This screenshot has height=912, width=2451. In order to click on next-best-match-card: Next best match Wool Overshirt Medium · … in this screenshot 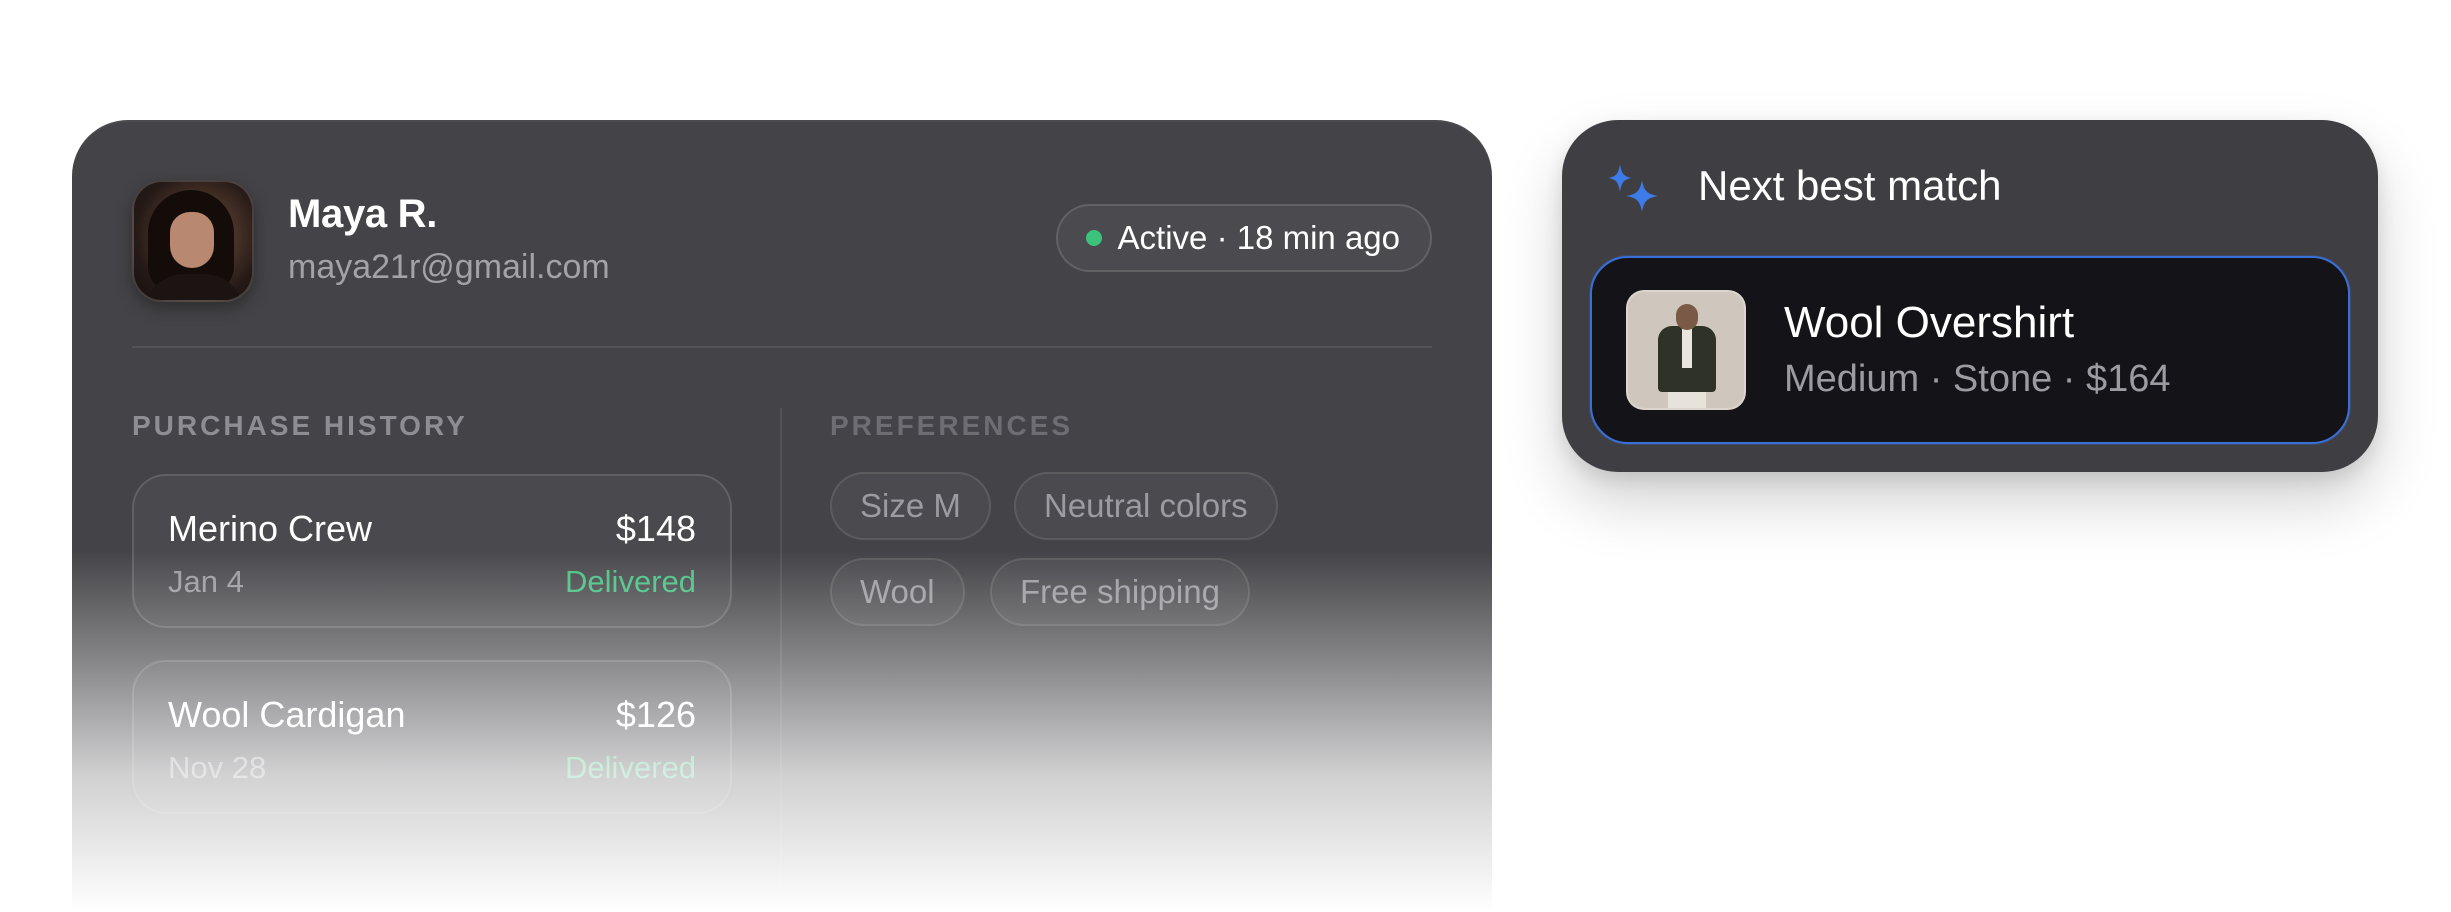, I will do `click(1970, 296)`.